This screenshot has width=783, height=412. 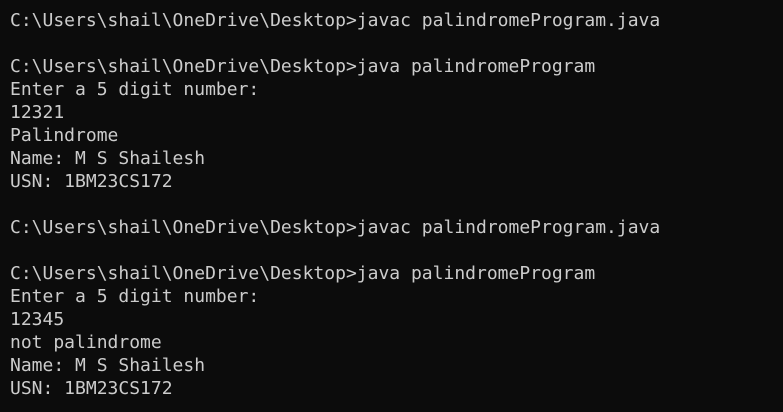 I want to click on input-line: 12345, so click(x=37, y=319).